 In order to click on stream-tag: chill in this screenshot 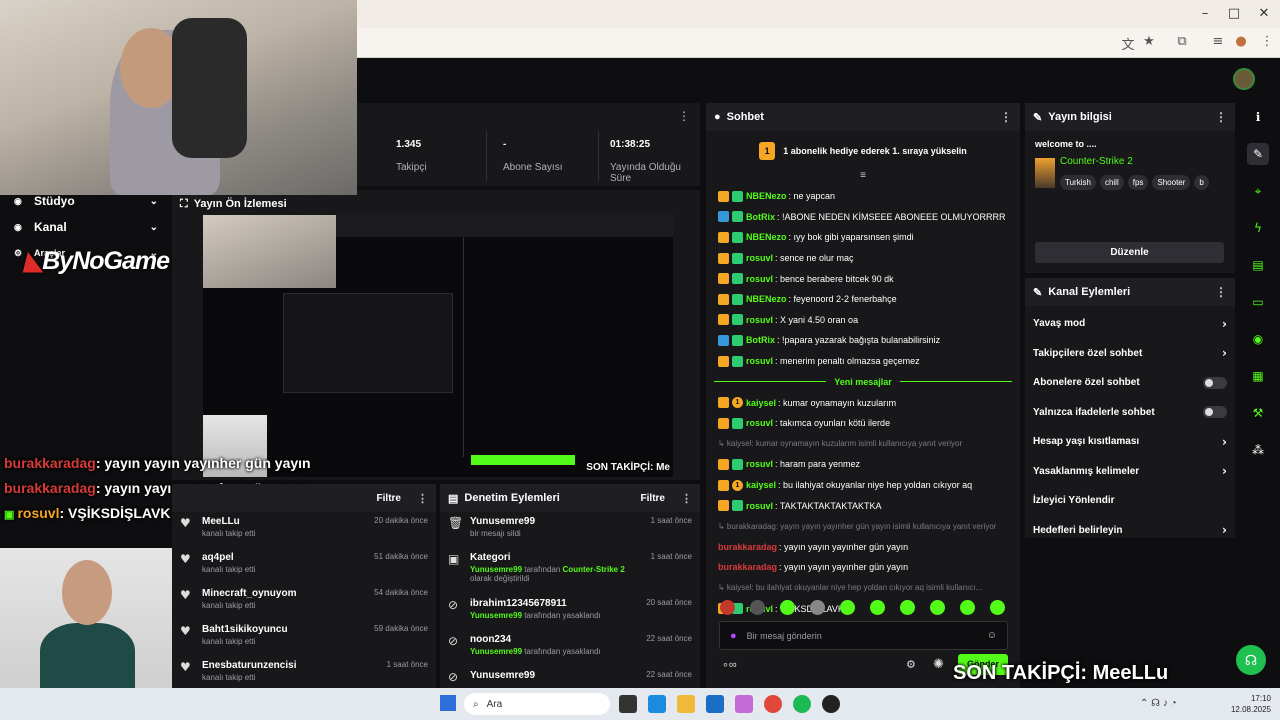, I will do `click(1111, 182)`.